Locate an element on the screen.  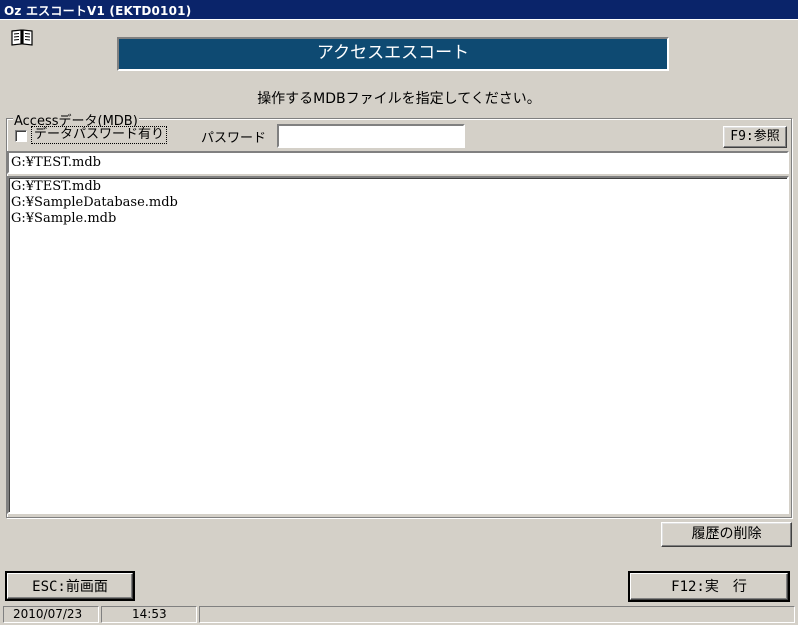
window-title-bar: Oz エスコートV1 (EKTD0101) is located at coordinates (399, 10).